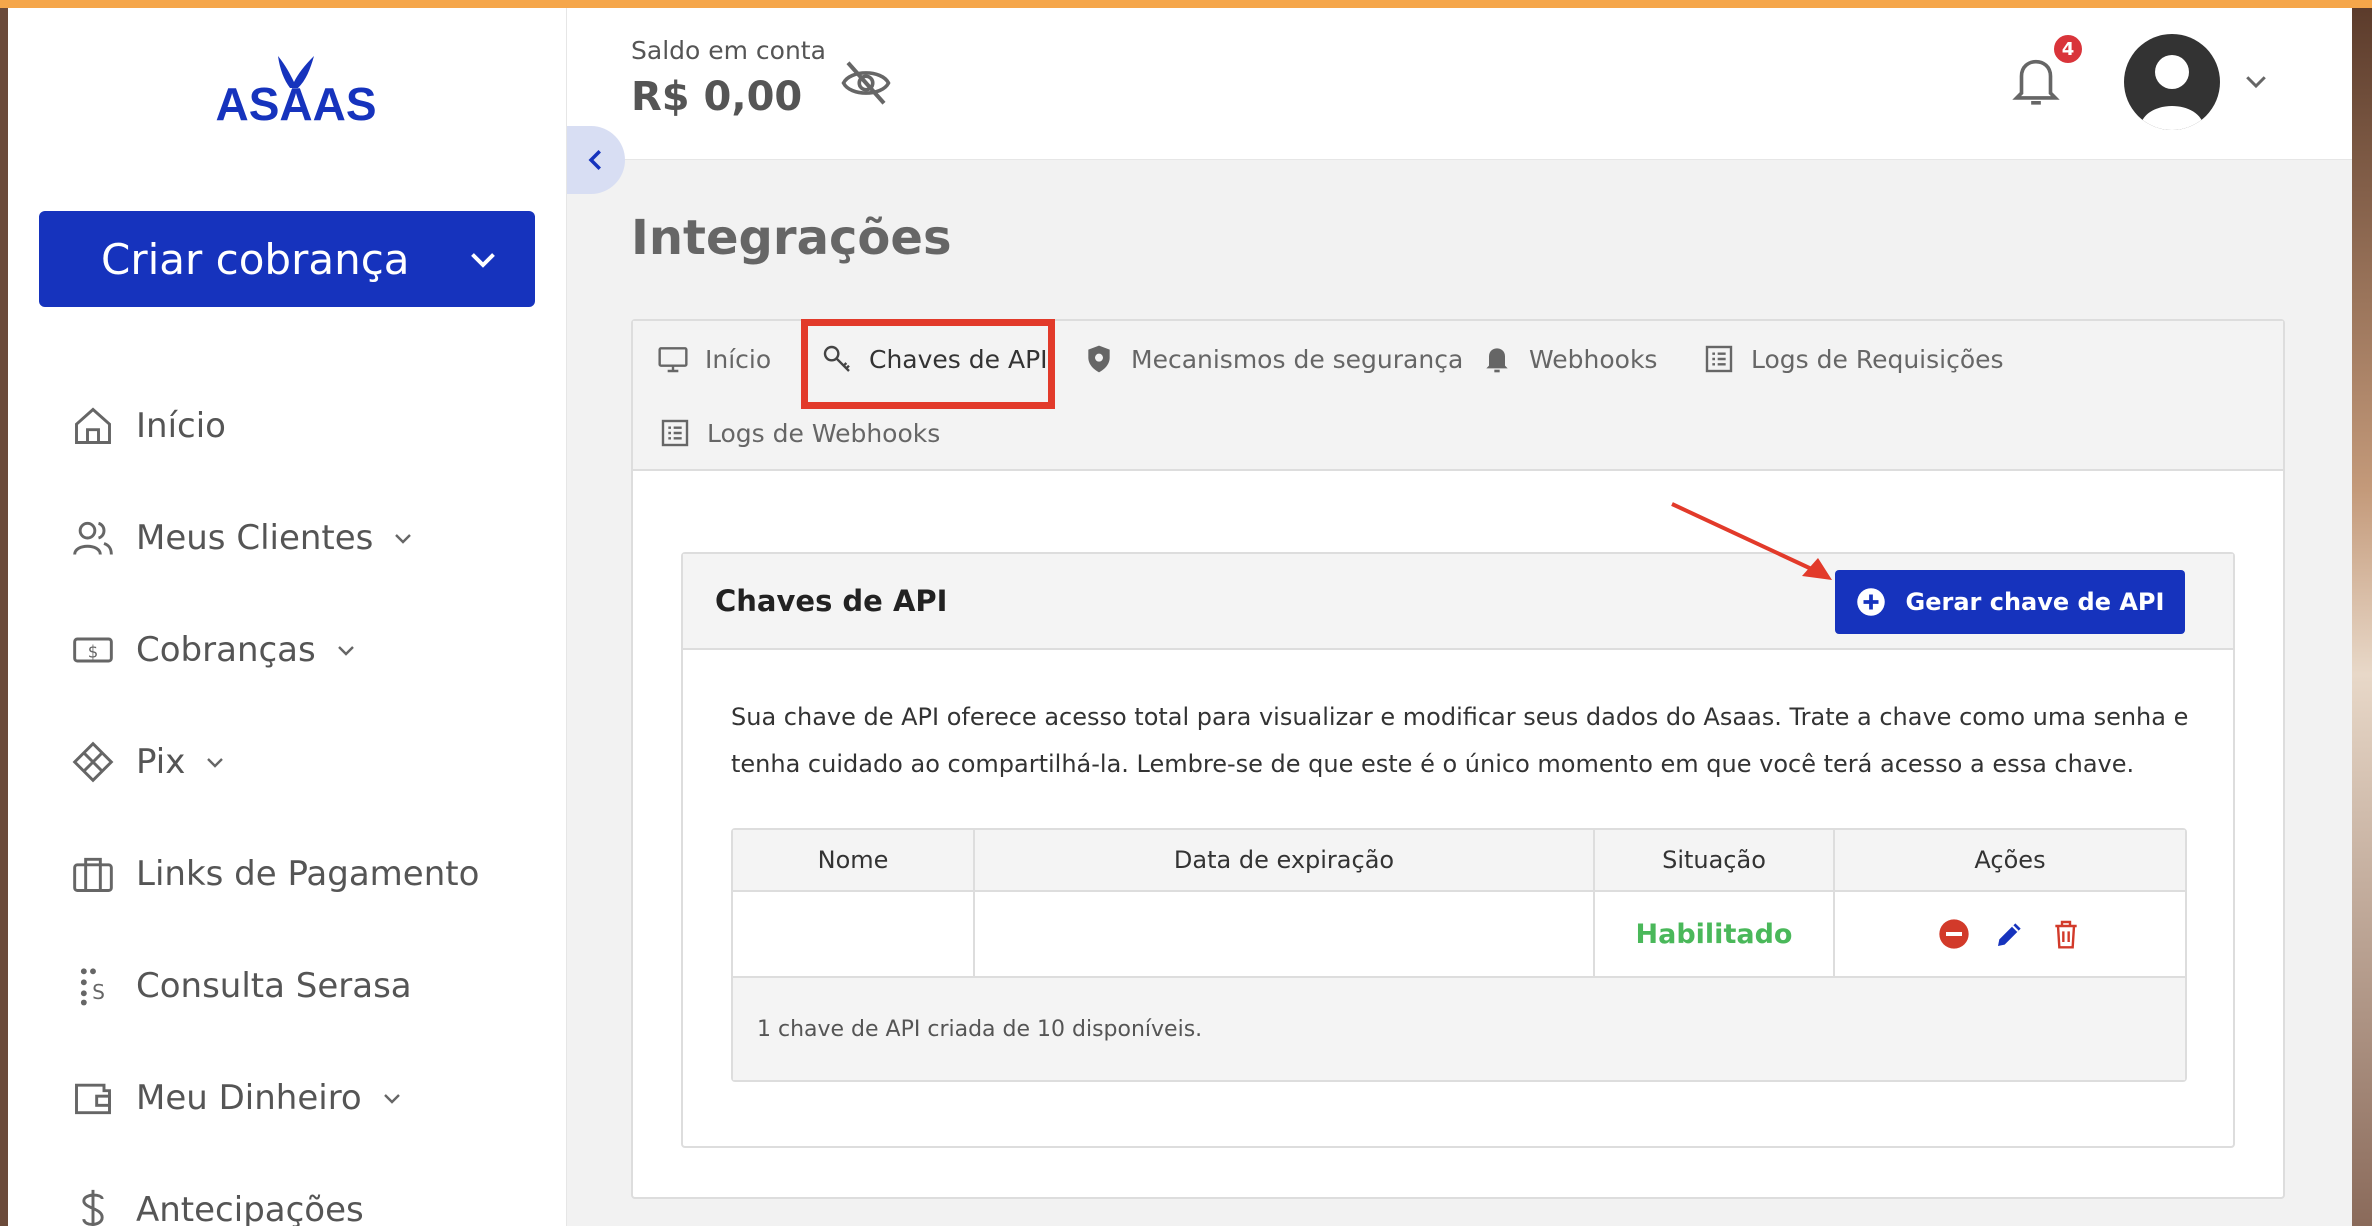 Image resolution: width=2372 pixels, height=1226 pixels. I want to click on generate-api-key-button: Gerar chave de API, so click(2010, 602).